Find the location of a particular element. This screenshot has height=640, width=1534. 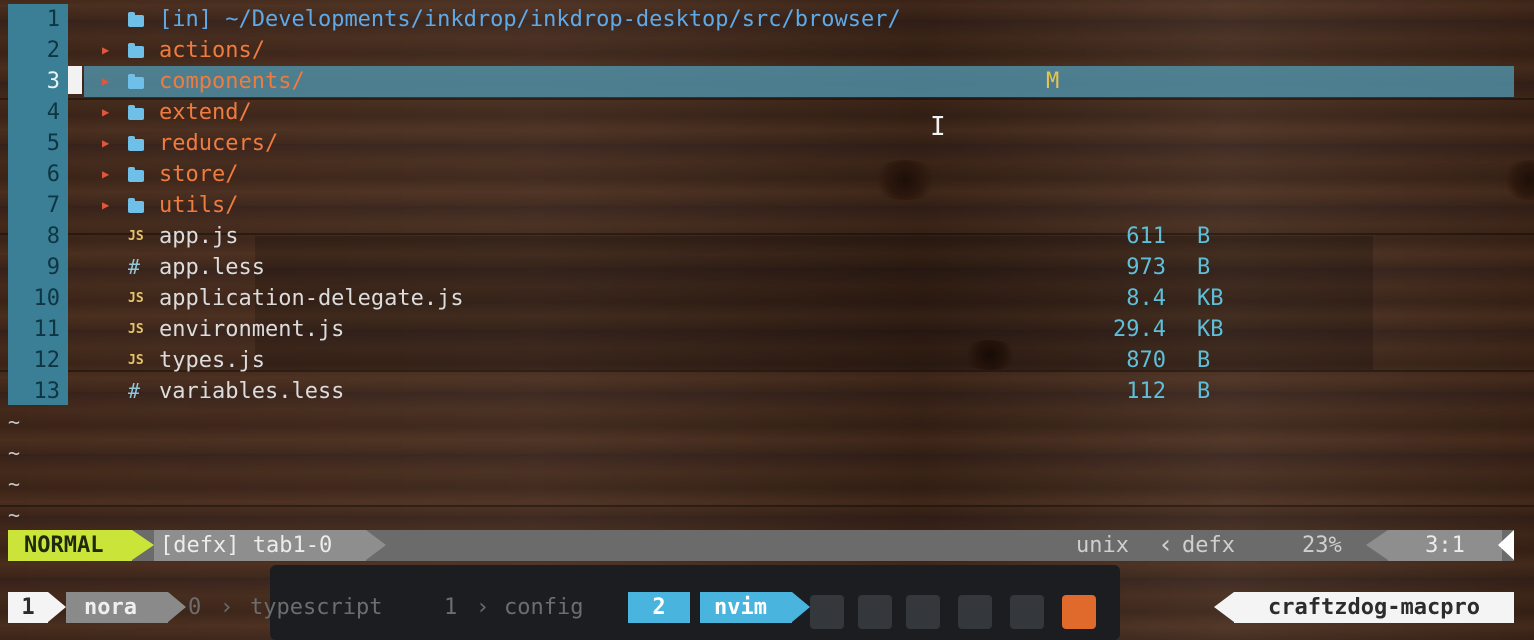

line-number: 1 is located at coordinates (53, 19).